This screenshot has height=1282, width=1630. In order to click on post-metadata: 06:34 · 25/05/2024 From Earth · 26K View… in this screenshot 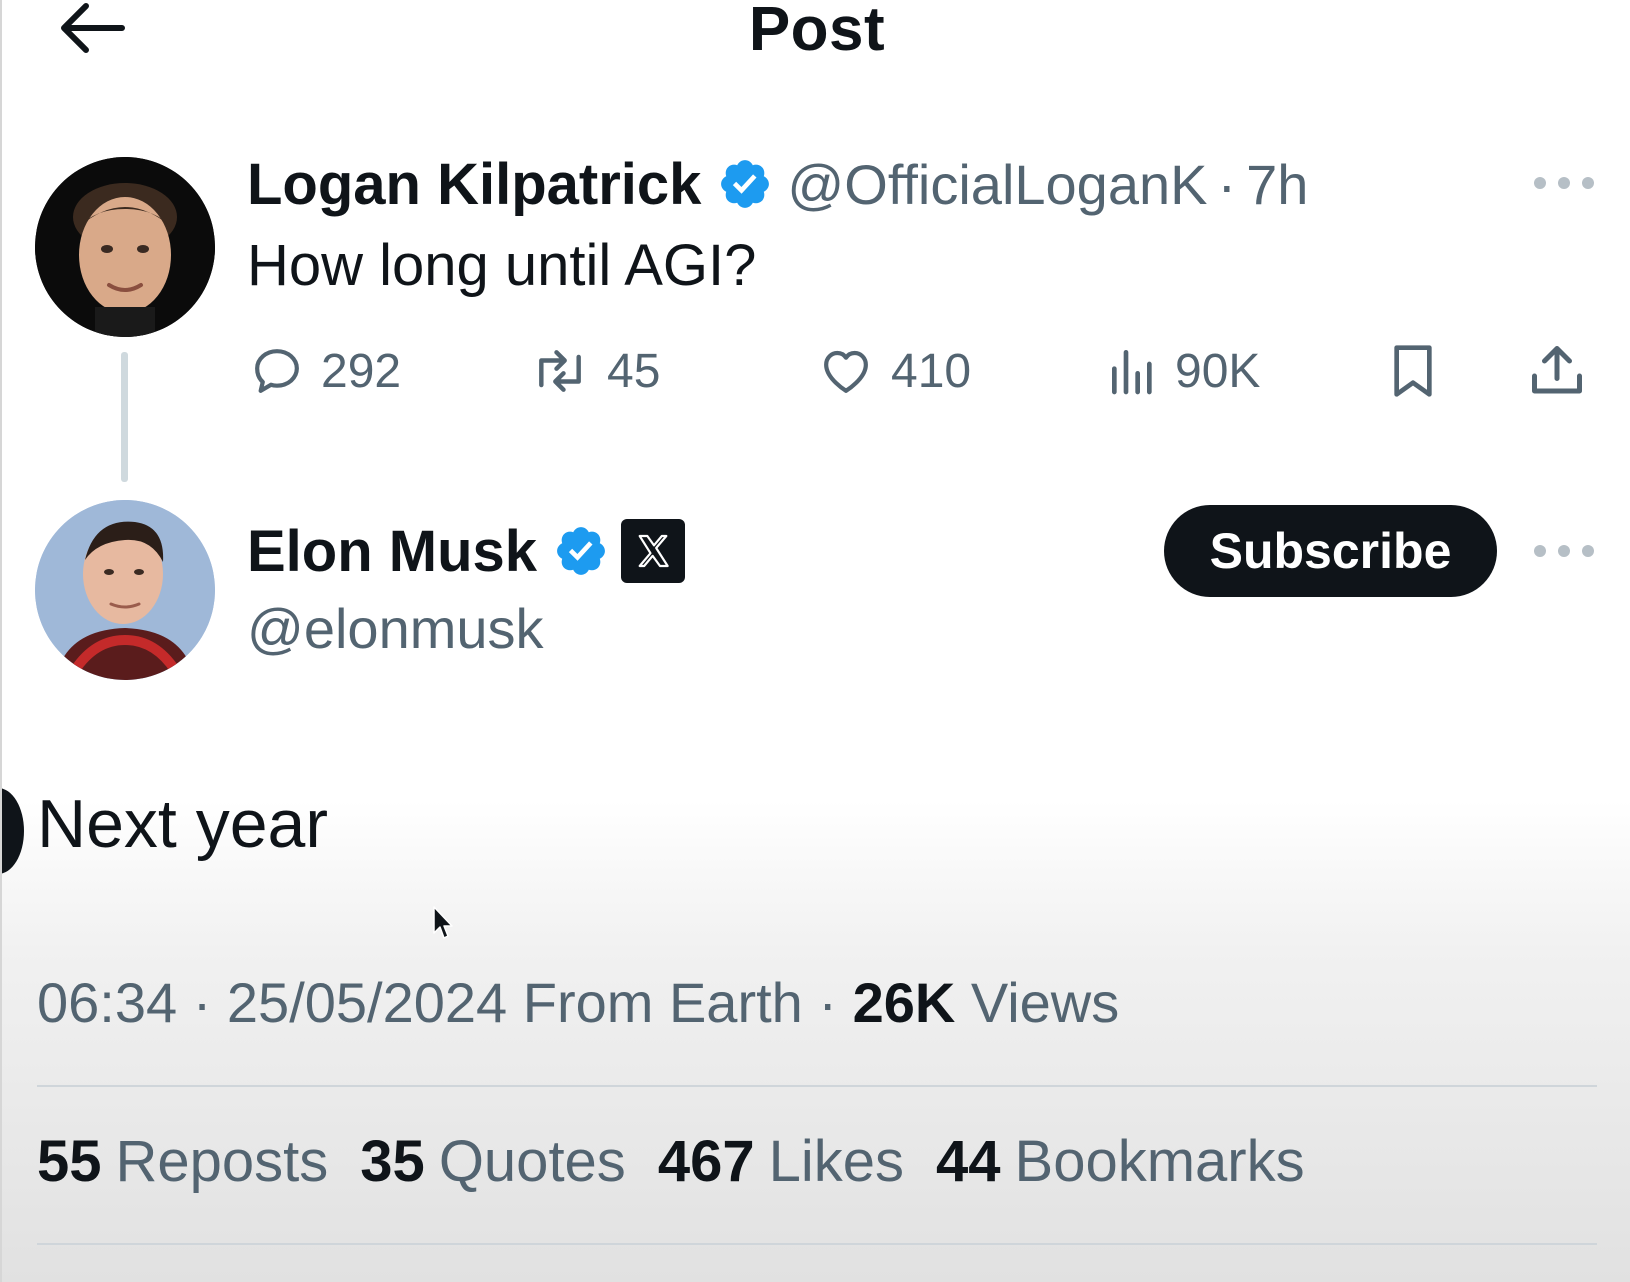, I will do `click(578, 1002)`.